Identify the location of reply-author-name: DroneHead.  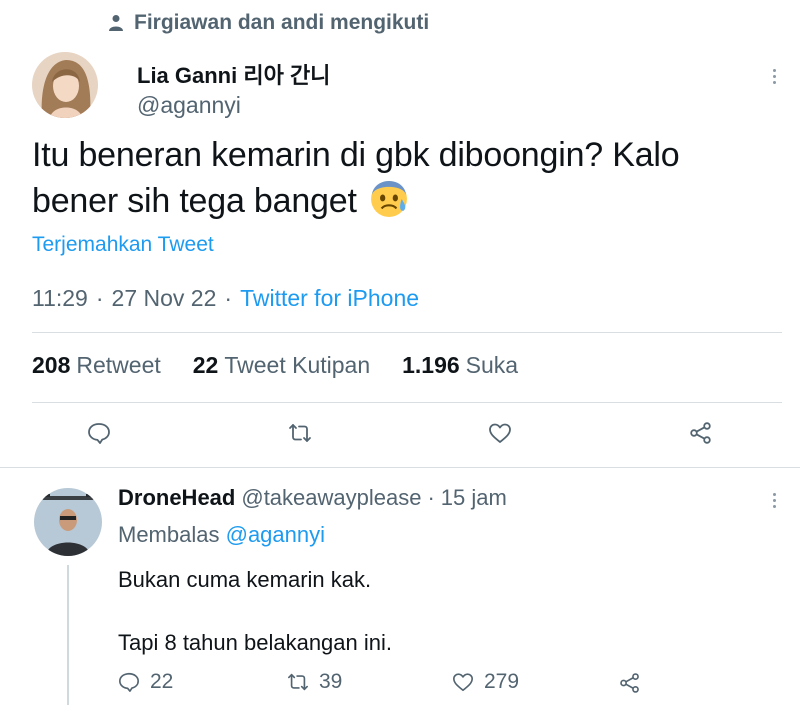
(176, 498).